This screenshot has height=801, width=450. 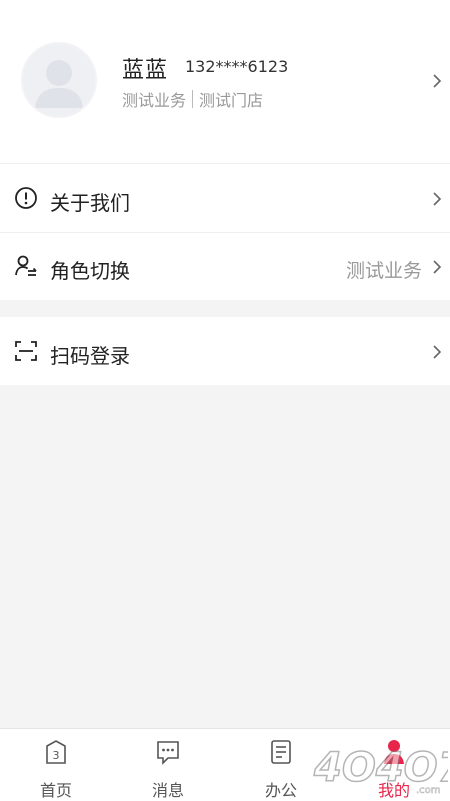 I want to click on tab-messages: 消息, so click(x=168, y=765).